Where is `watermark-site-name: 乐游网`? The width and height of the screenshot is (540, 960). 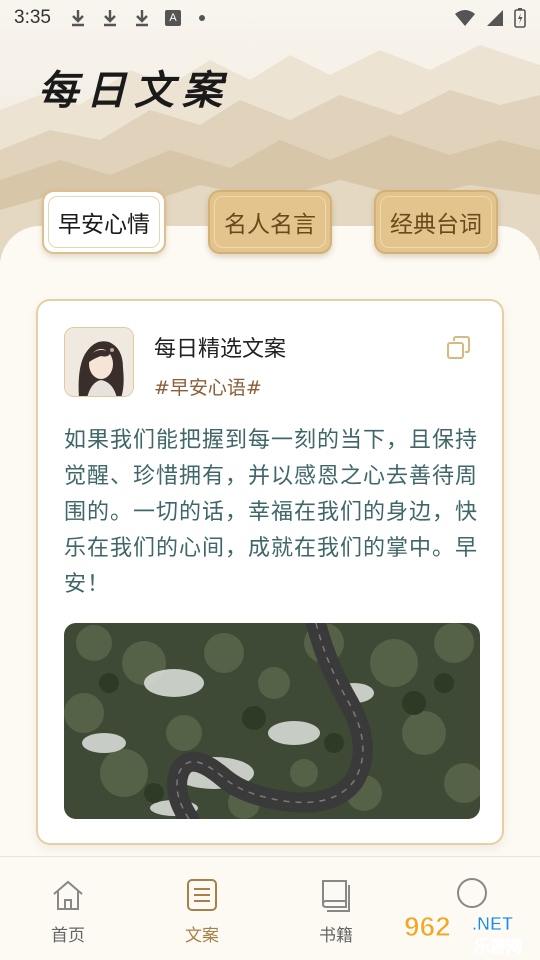
watermark-site-name: 乐游网 is located at coordinates (498, 946).